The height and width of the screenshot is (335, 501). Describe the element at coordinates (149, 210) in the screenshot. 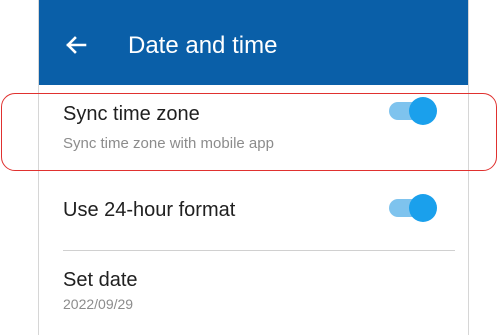

I see `setting-title: Use 24-hour format` at that location.